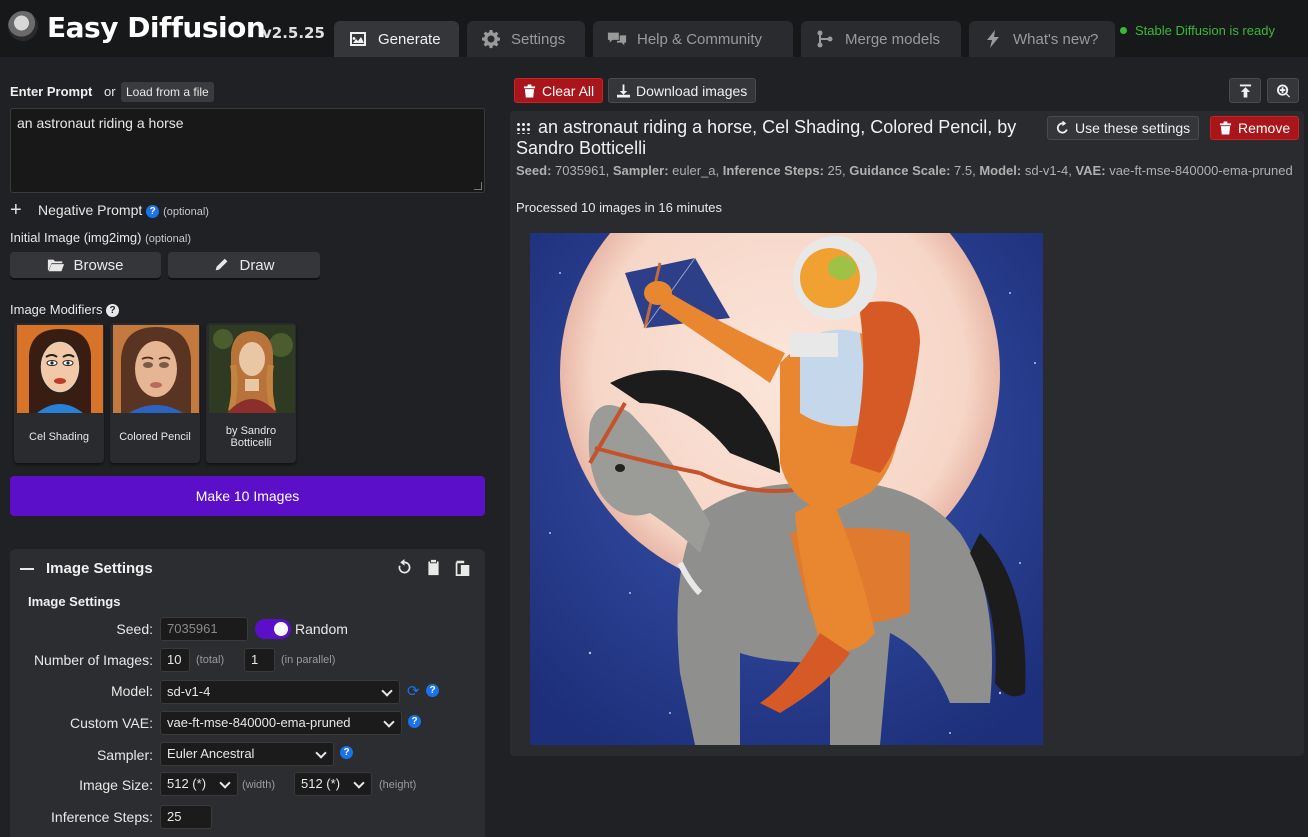 Image resolution: width=1308 pixels, height=837 pixels. I want to click on meta-key: VAE:, so click(1090, 170).